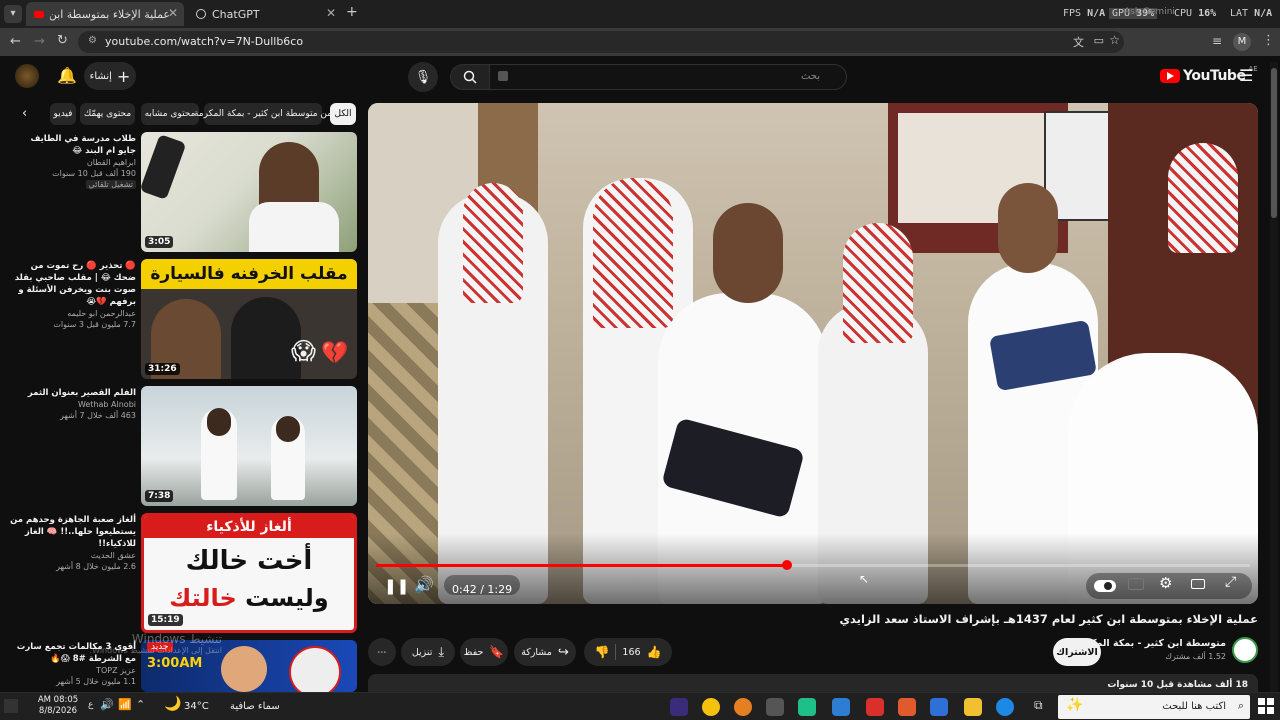 The image size is (1280, 720). Describe the element at coordinates (841, 707) in the screenshot. I see `store-icon` at that location.